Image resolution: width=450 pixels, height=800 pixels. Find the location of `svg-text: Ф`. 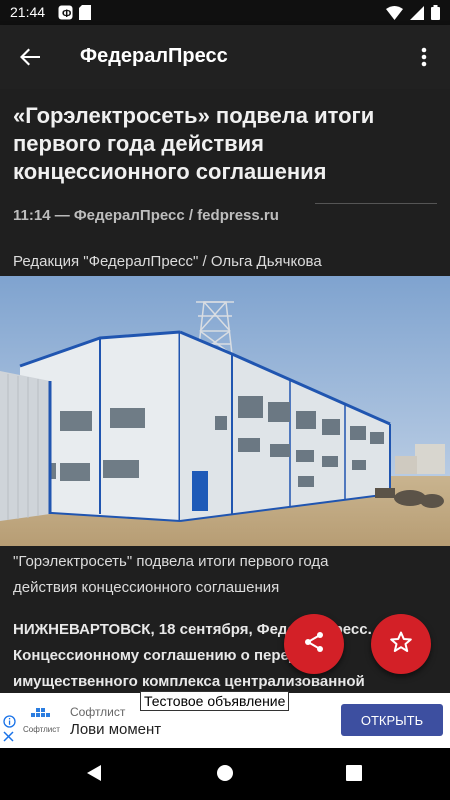

svg-text: Ф is located at coordinates (66, 14).